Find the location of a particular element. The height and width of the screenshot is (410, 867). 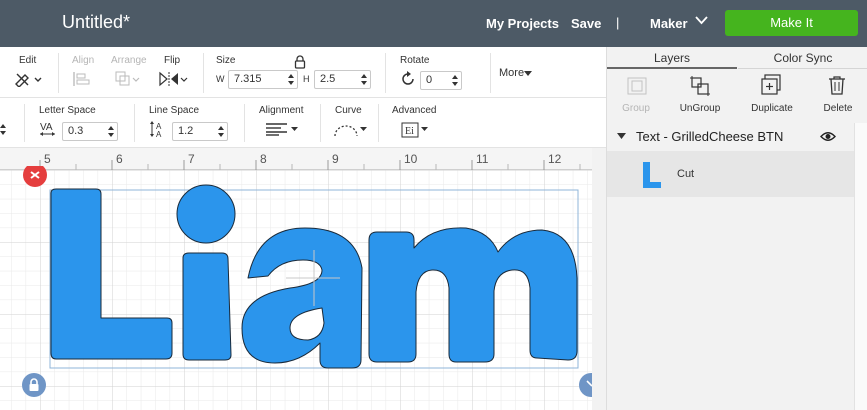

line-space-icon: A A is located at coordinates (156, 129).